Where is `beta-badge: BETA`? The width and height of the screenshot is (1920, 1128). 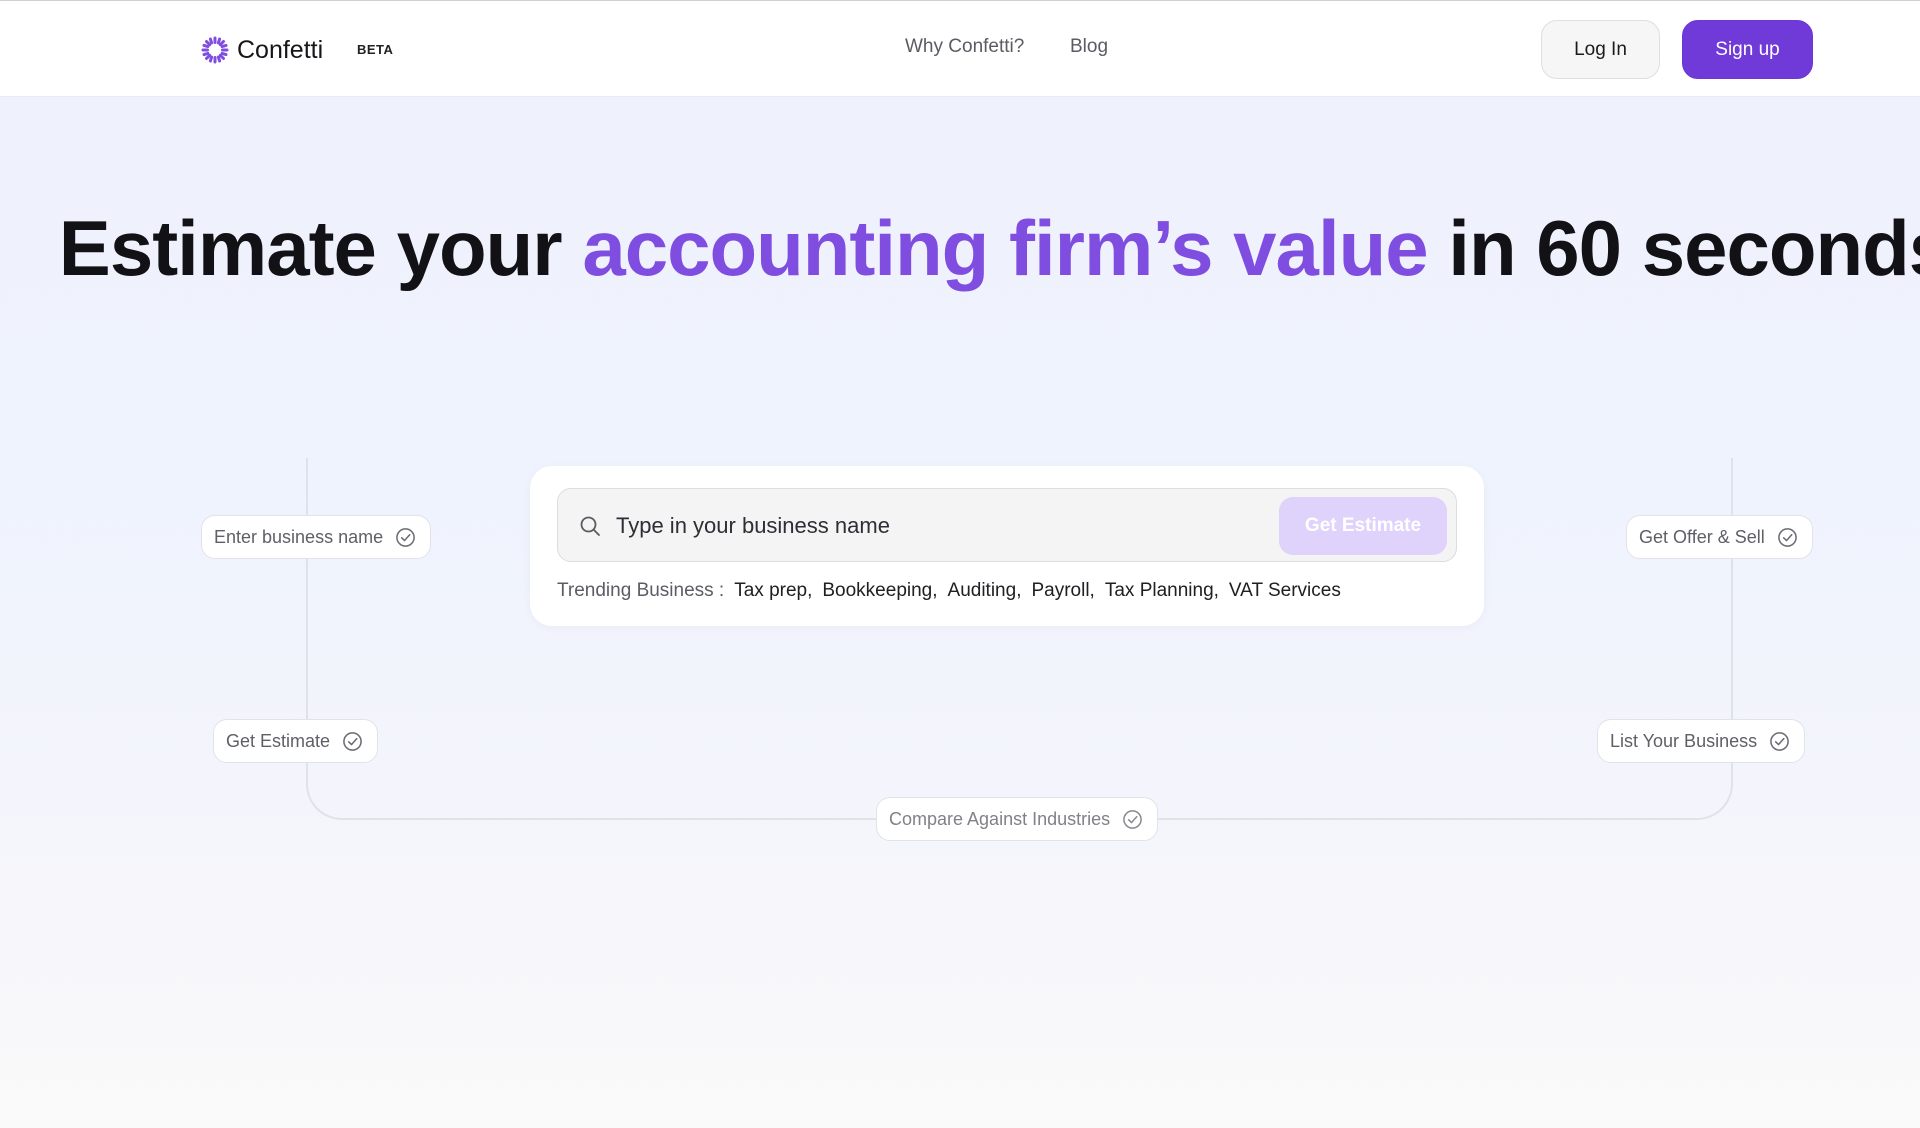
beta-badge: BETA is located at coordinates (375, 49).